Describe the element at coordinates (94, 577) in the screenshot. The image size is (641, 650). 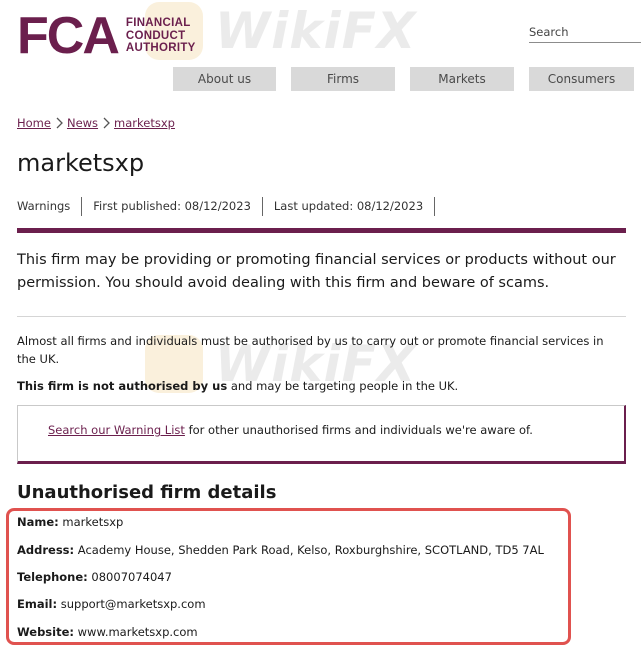
I see `detail-telephone: Telephone: 08007074047` at that location.